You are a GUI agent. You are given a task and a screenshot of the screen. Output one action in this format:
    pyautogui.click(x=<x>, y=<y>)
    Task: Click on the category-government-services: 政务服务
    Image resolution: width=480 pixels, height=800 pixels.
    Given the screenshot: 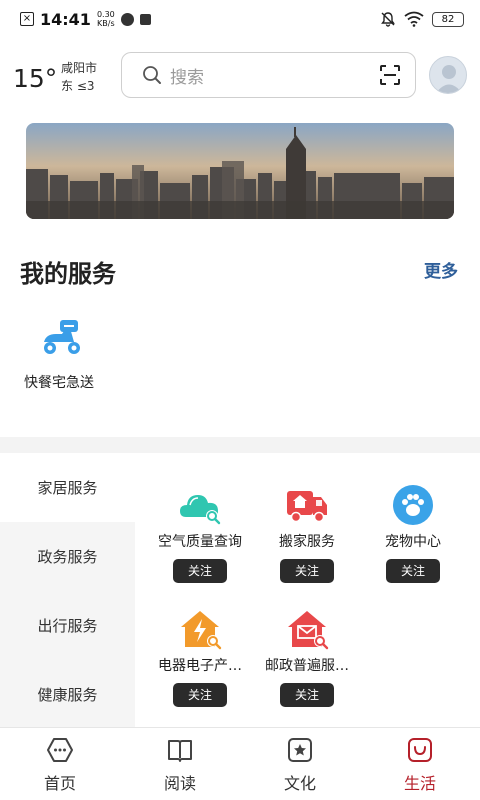 What is the action you would take?
    pyautogui.click(x=67, y=556)
    